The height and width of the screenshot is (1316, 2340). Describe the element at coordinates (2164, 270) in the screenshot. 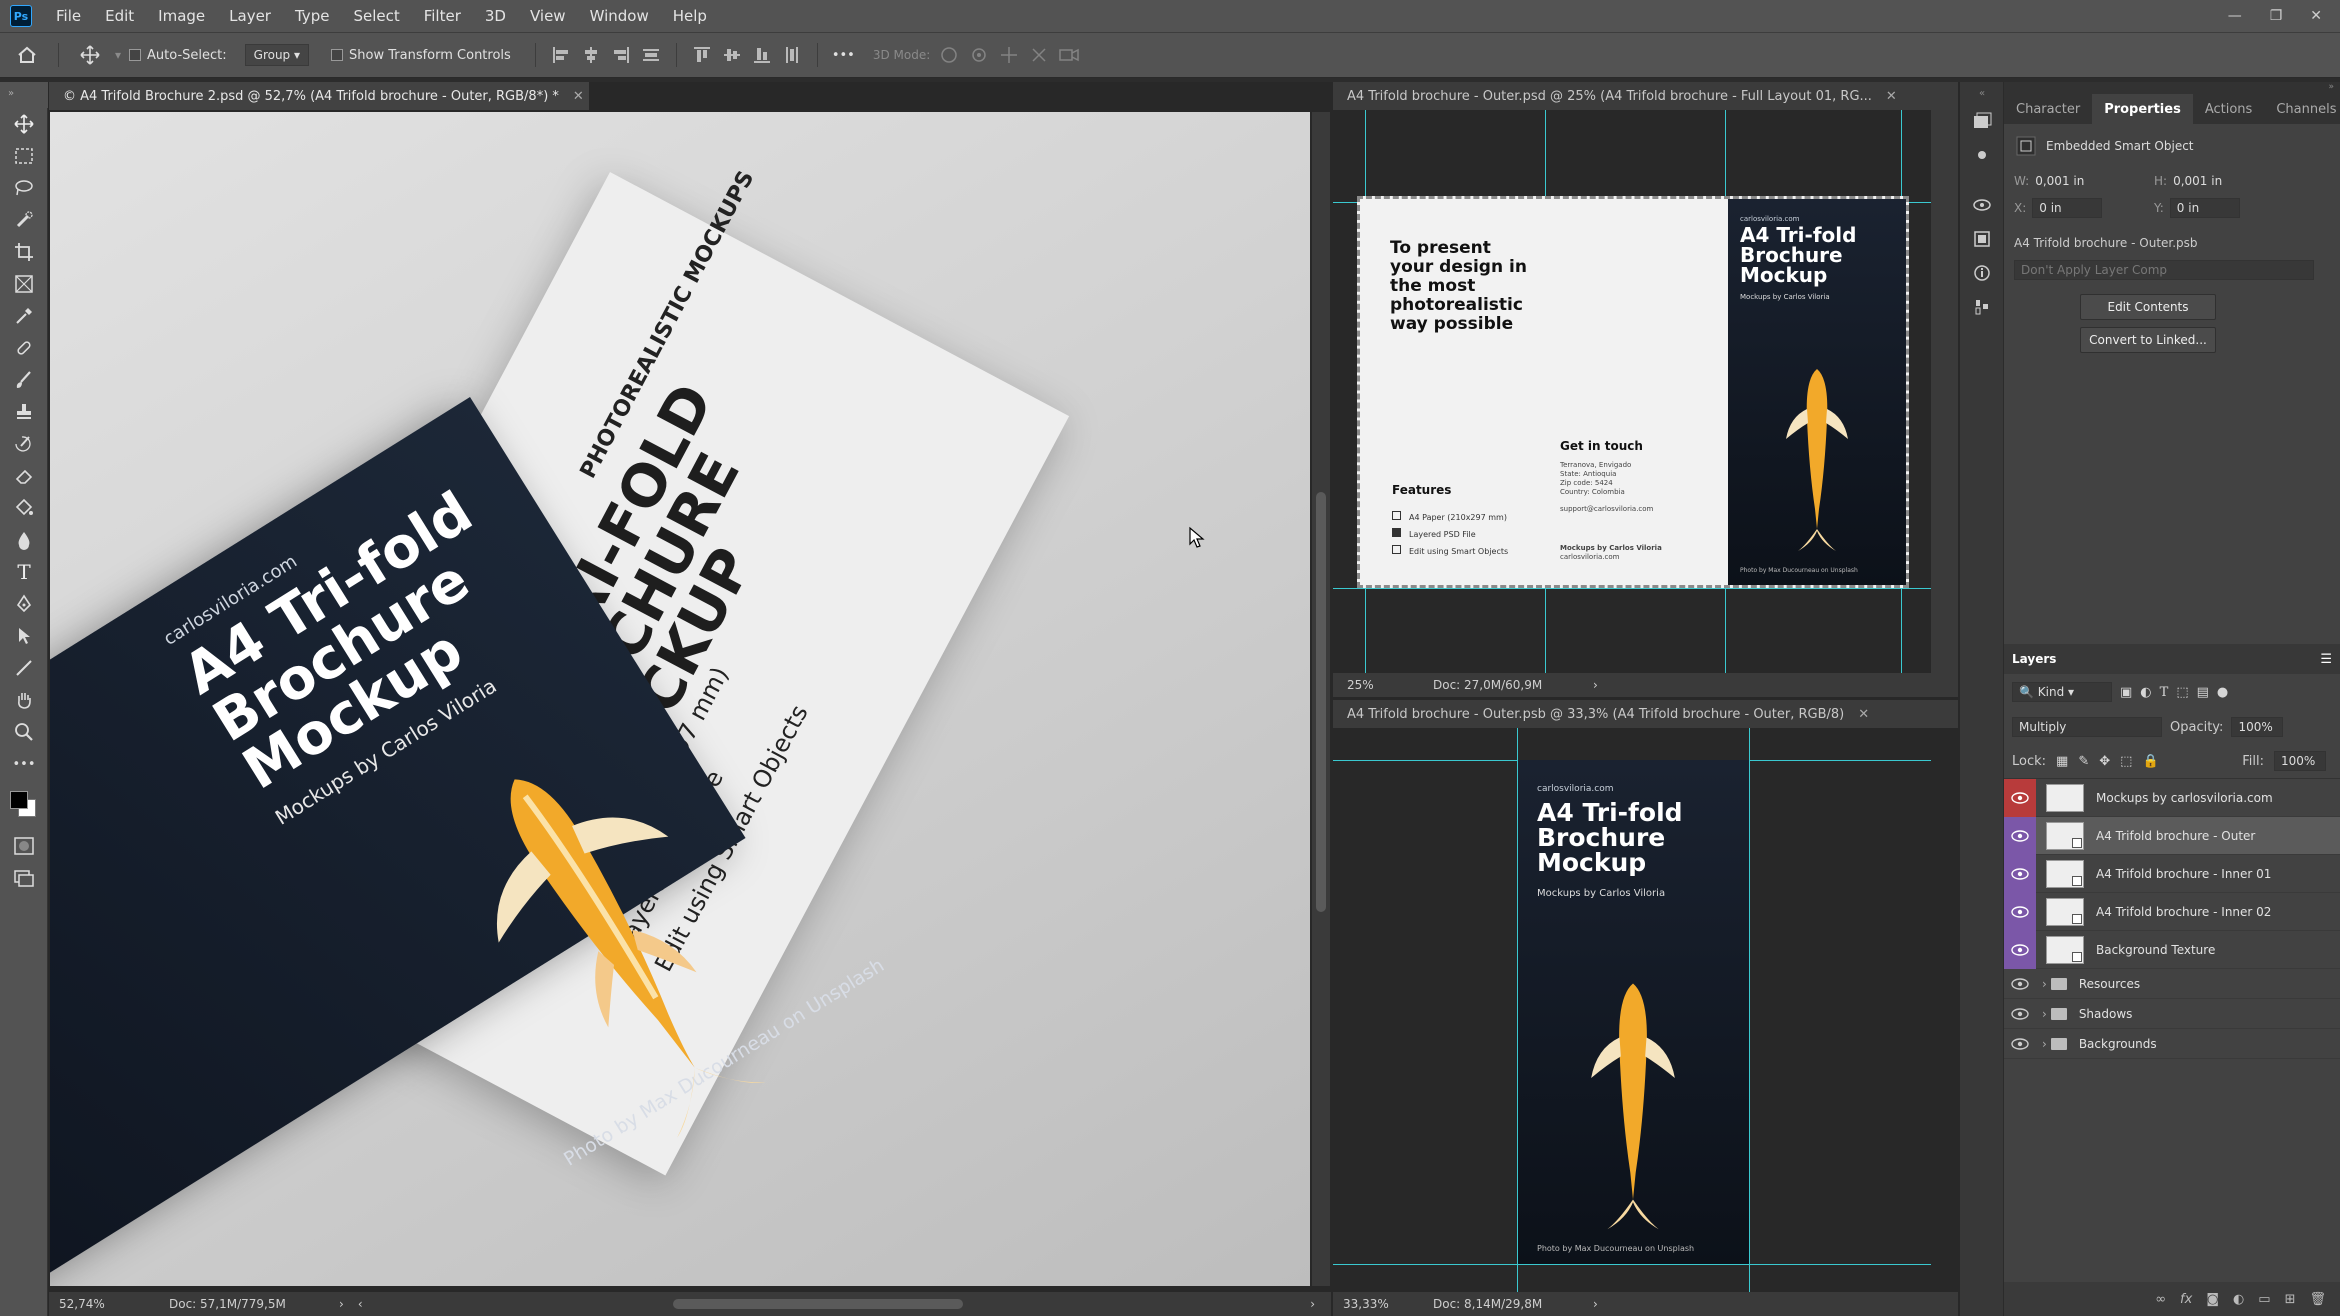

I see `layer-comp-dropdown: Don't Apply Layer Comp` at that location.